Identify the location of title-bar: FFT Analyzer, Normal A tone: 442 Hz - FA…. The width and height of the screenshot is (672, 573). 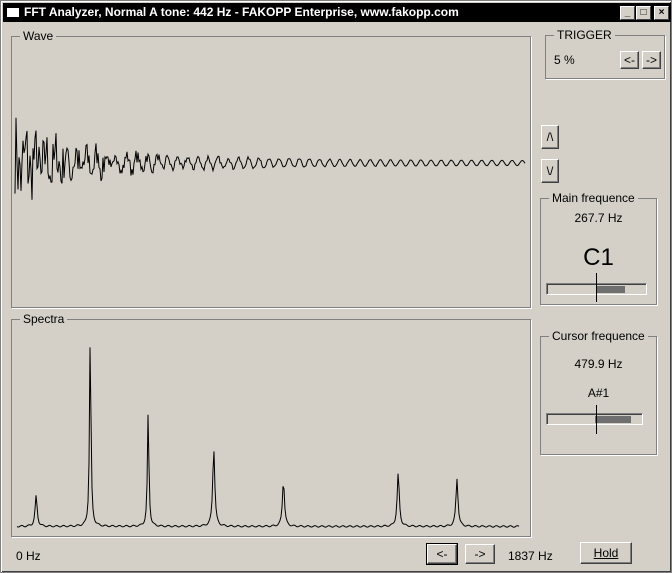
(337, 12).